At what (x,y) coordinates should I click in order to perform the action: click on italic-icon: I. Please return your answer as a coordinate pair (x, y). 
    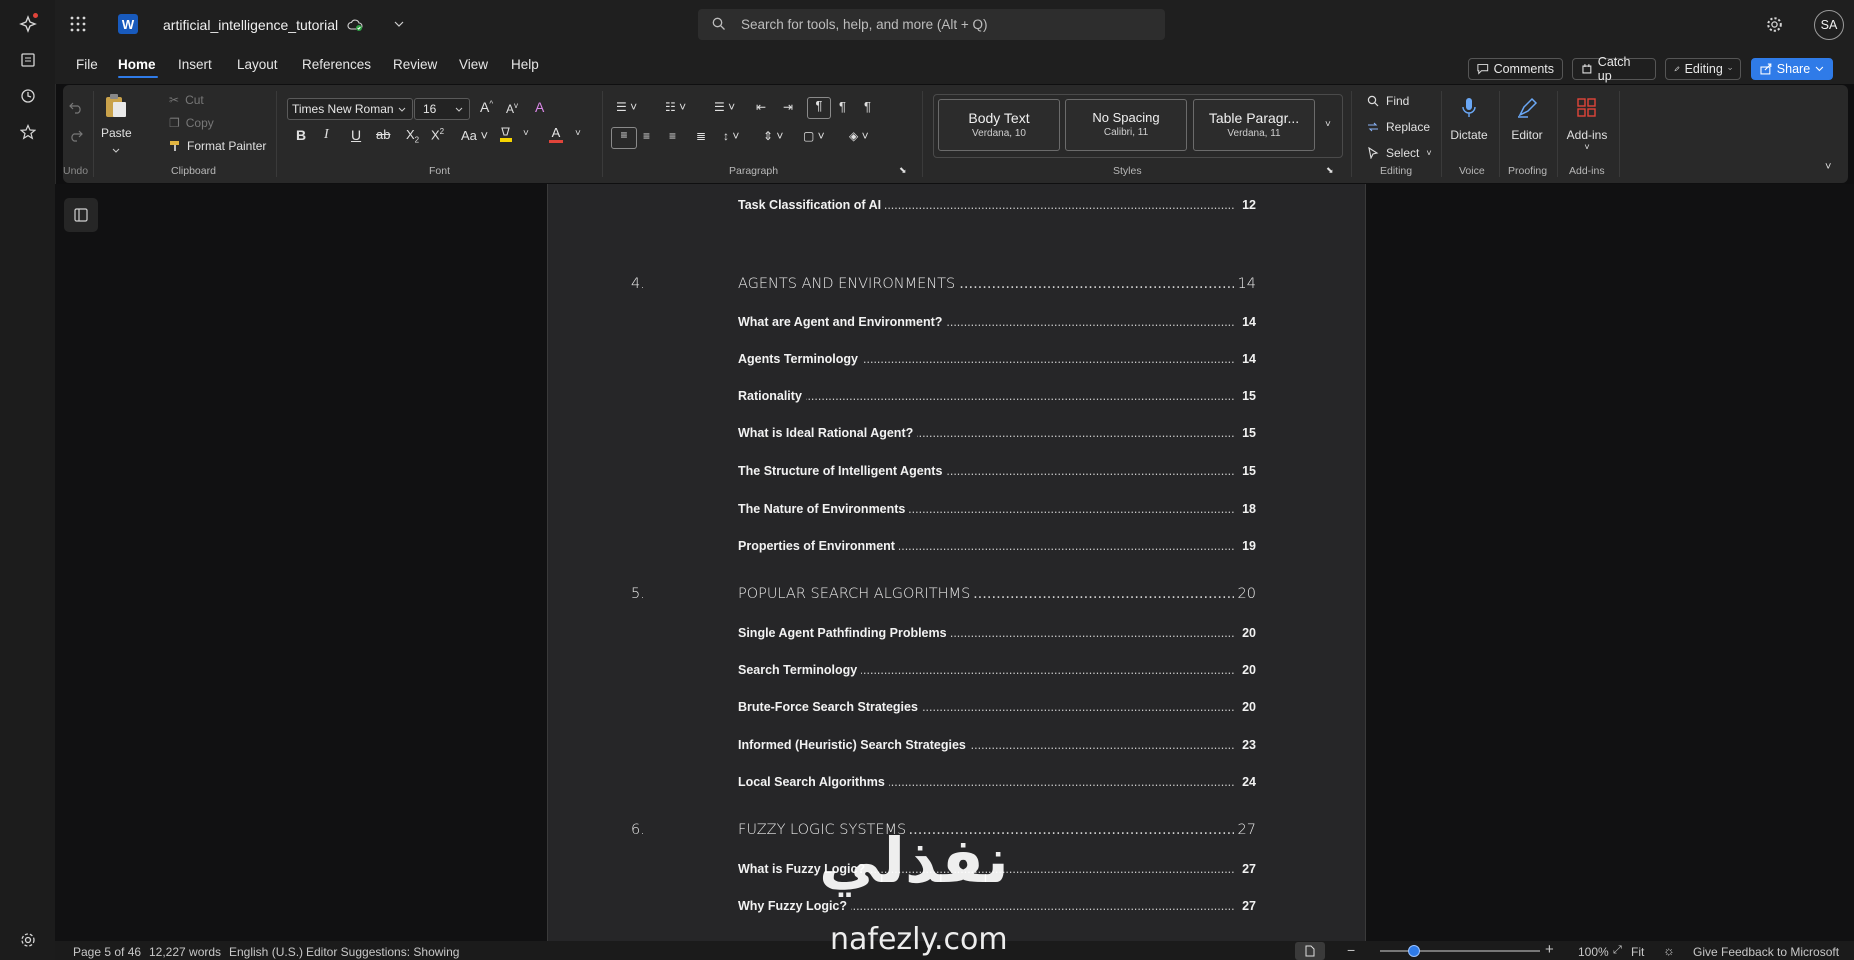
    Looking at the image, I should click on (326, 135).